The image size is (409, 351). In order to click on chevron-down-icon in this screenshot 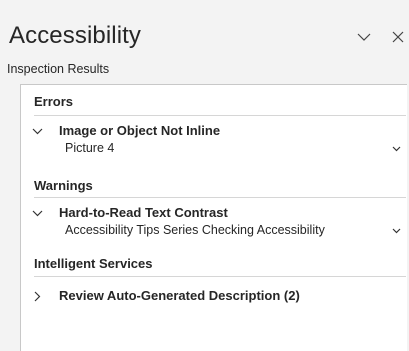, I will do `click(364, 37)`.